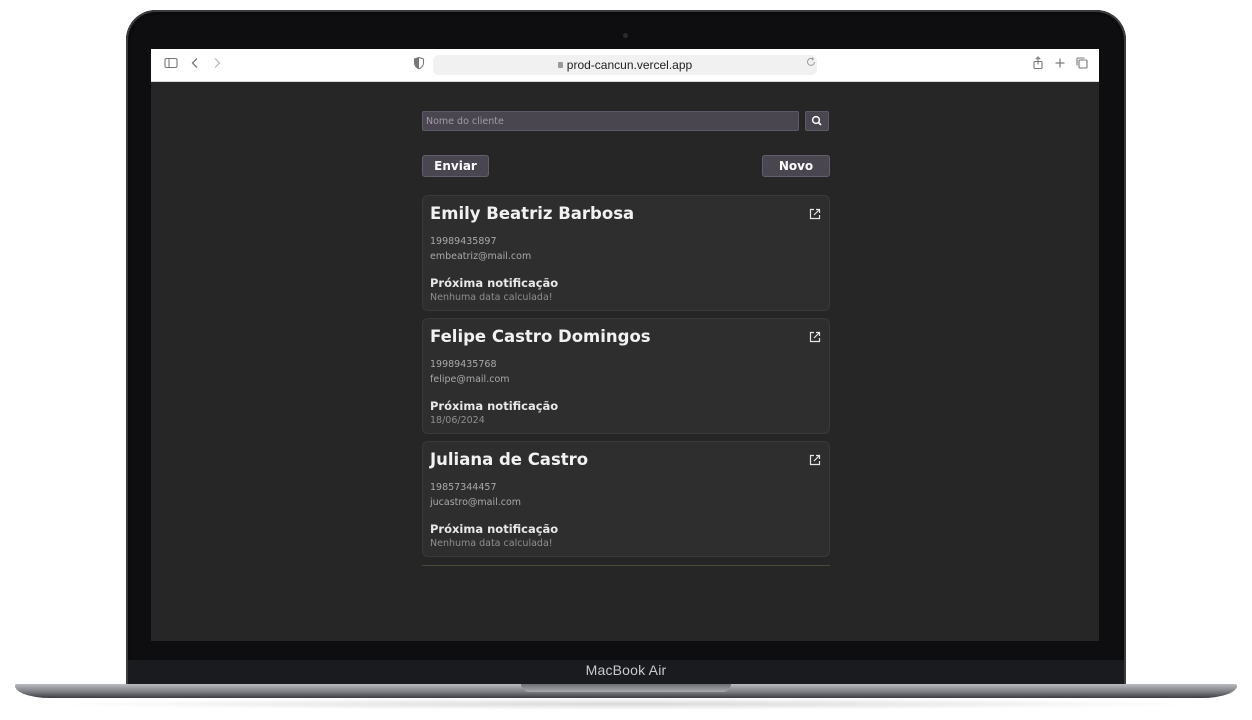 Image resolution: width=1252 pixels, height=720 pixels. I want to click on client-email: jucastro@mail.com, so click(476, 502).